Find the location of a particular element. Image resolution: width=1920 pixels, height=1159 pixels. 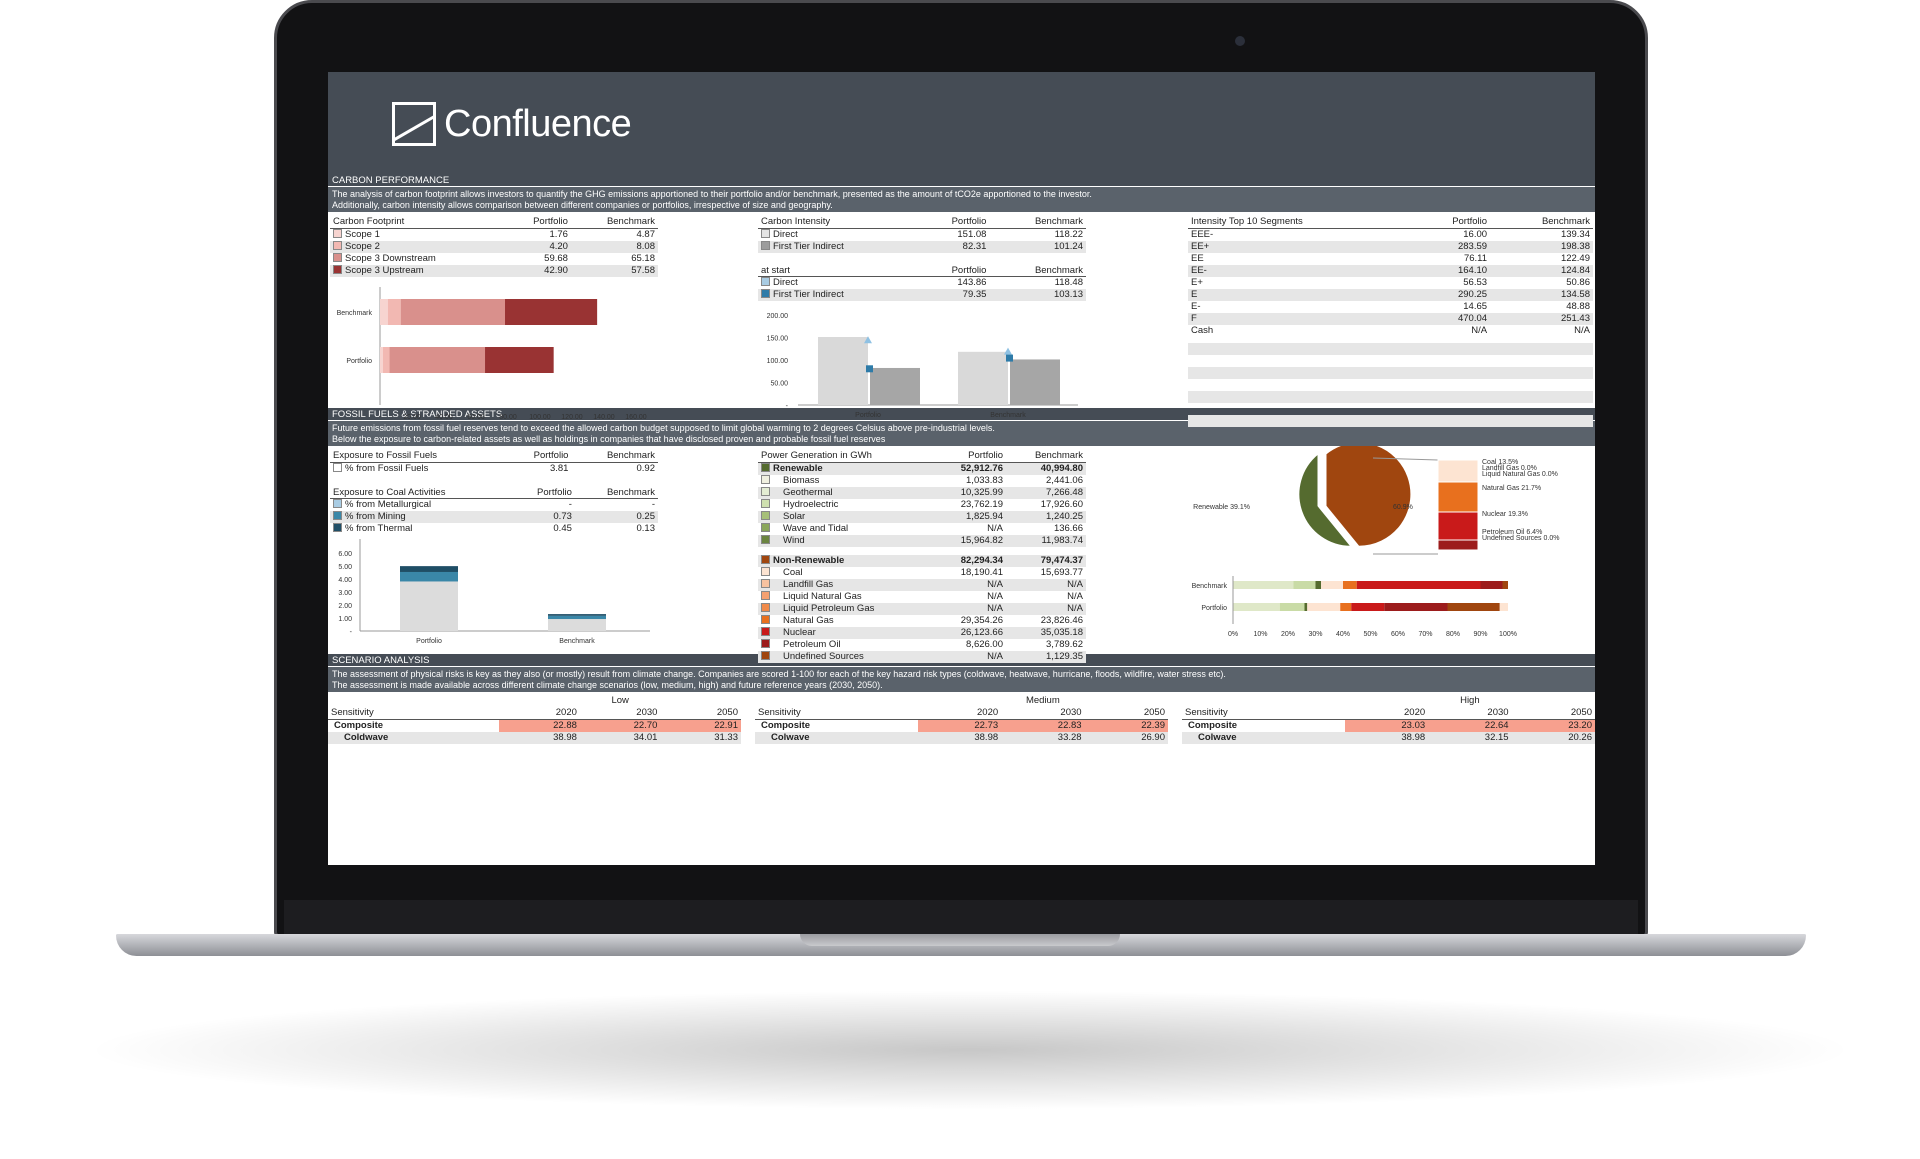

scenario-level: High is located at coordinates (1470, 700).